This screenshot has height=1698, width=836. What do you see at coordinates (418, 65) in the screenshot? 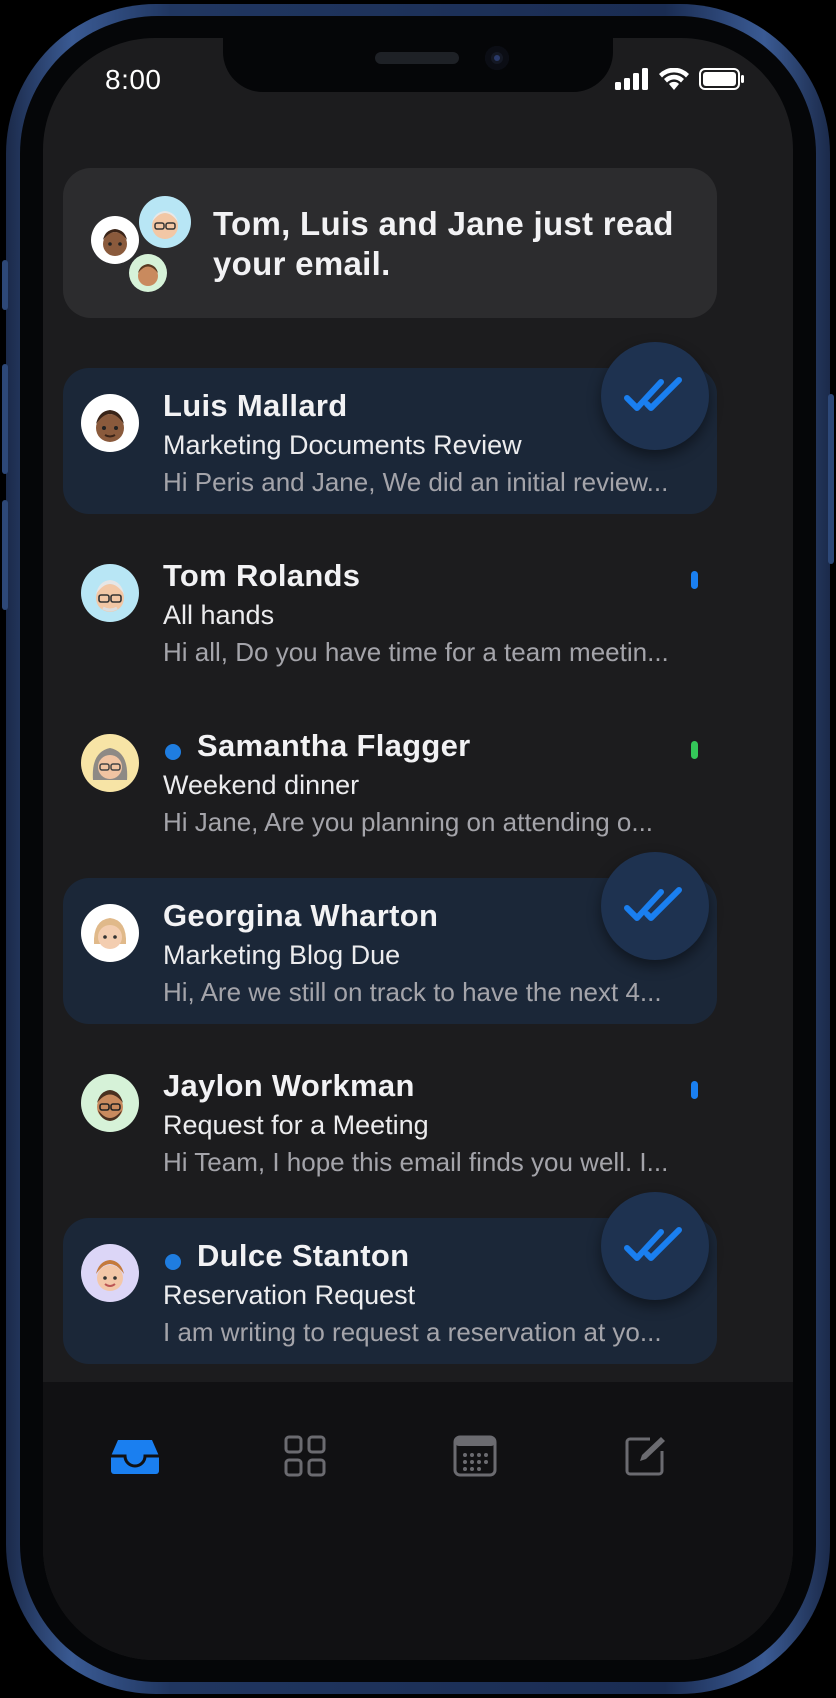
I see `notch` at bounding box center [418, 65].